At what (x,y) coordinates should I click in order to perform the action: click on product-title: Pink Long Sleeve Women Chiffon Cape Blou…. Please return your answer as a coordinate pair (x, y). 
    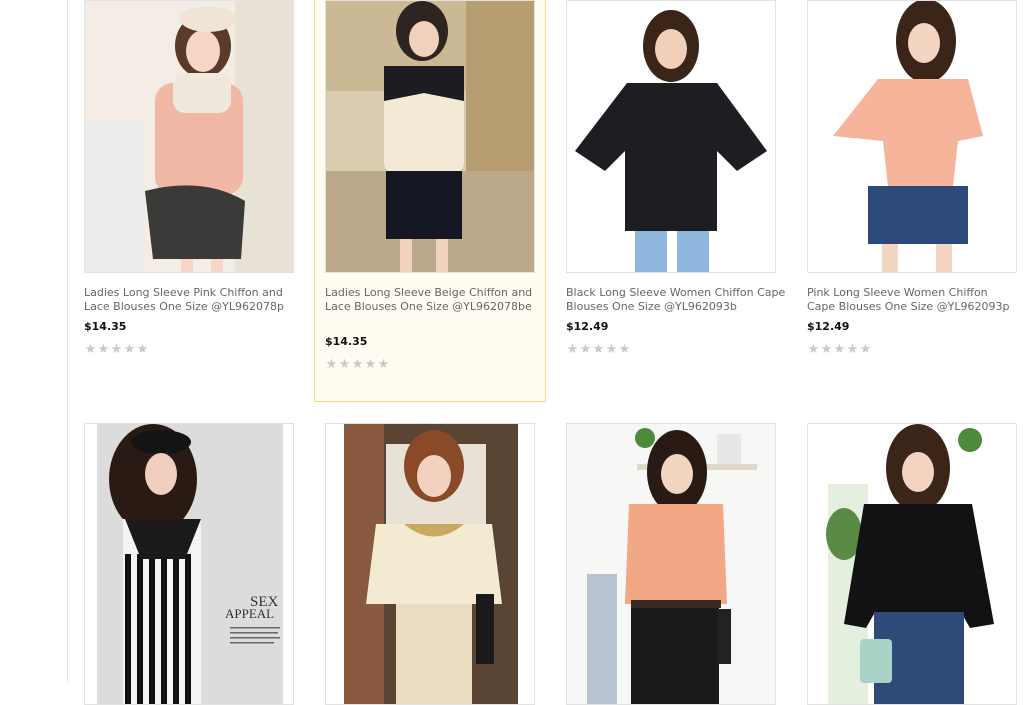
    Looking at the image, I should click on (913, 300).